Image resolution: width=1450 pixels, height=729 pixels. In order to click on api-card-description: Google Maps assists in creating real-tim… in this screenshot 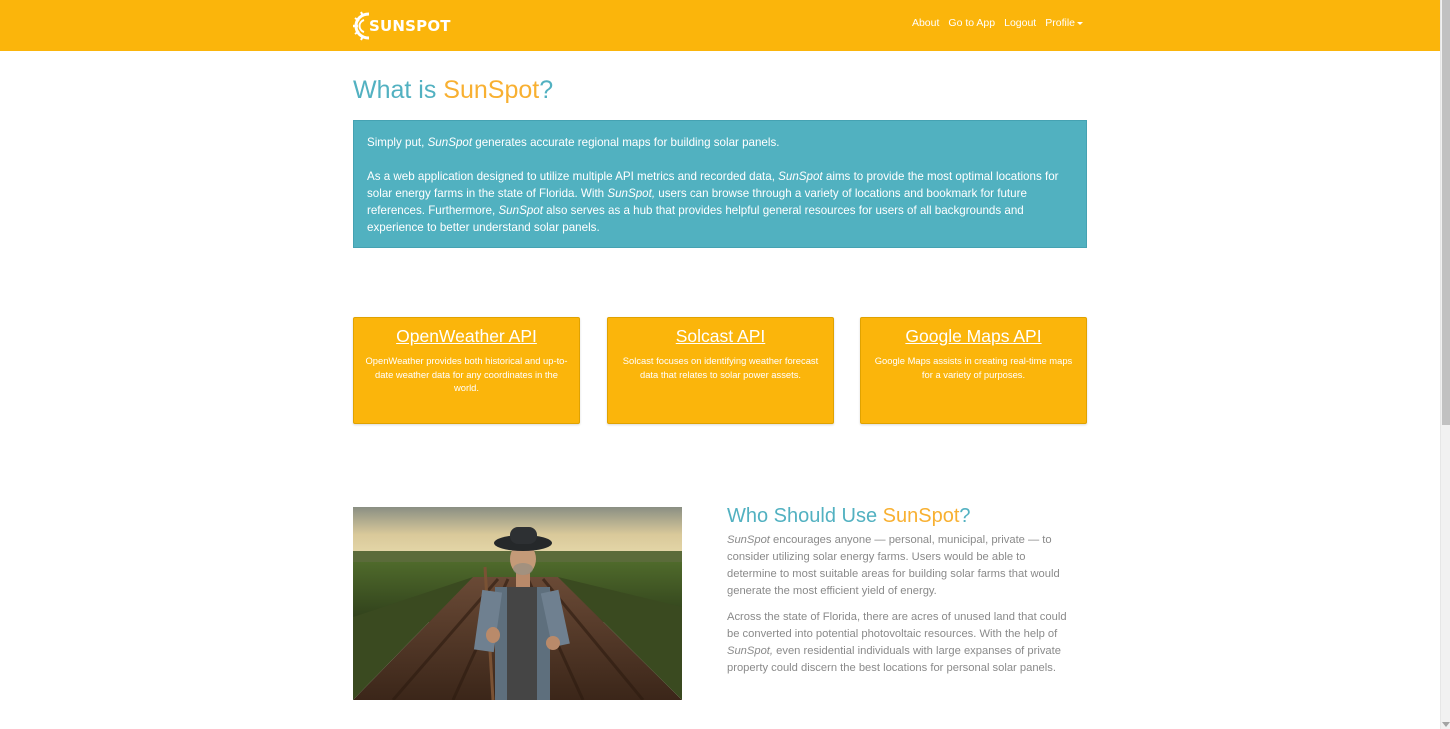, I will do `click(973, 367)`.